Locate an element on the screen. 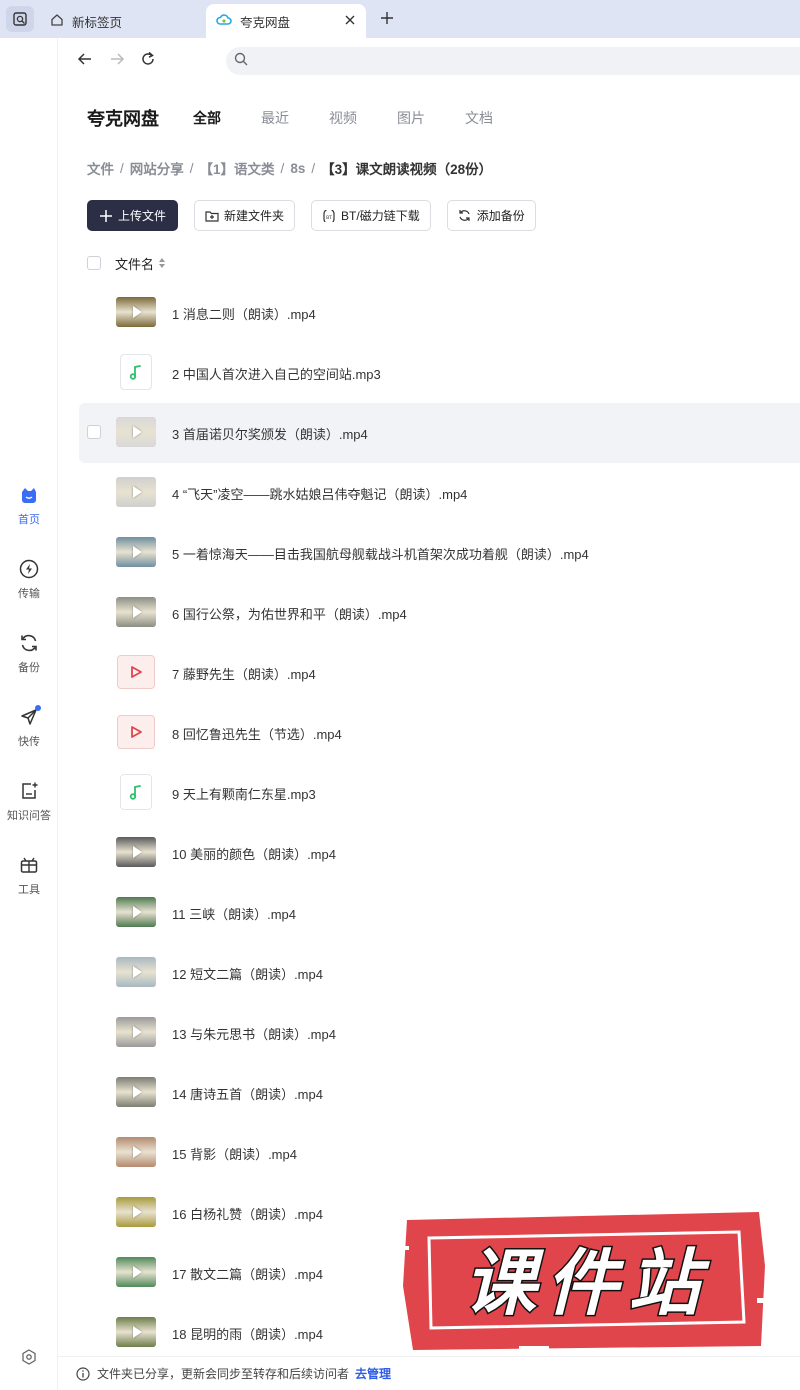 This screenshot has height=1390, width=800. sidebar-item-transfer: 传输 is located at coordinates (29, 586).